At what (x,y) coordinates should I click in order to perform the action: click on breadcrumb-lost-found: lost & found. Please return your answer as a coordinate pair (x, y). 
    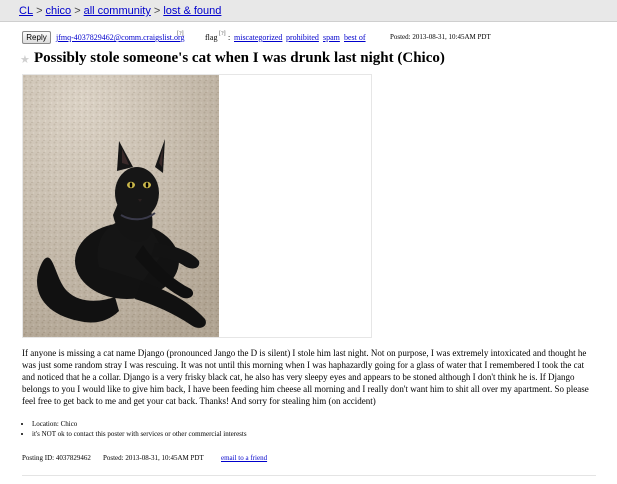
    Looking at the image, I should click on (192, 11).